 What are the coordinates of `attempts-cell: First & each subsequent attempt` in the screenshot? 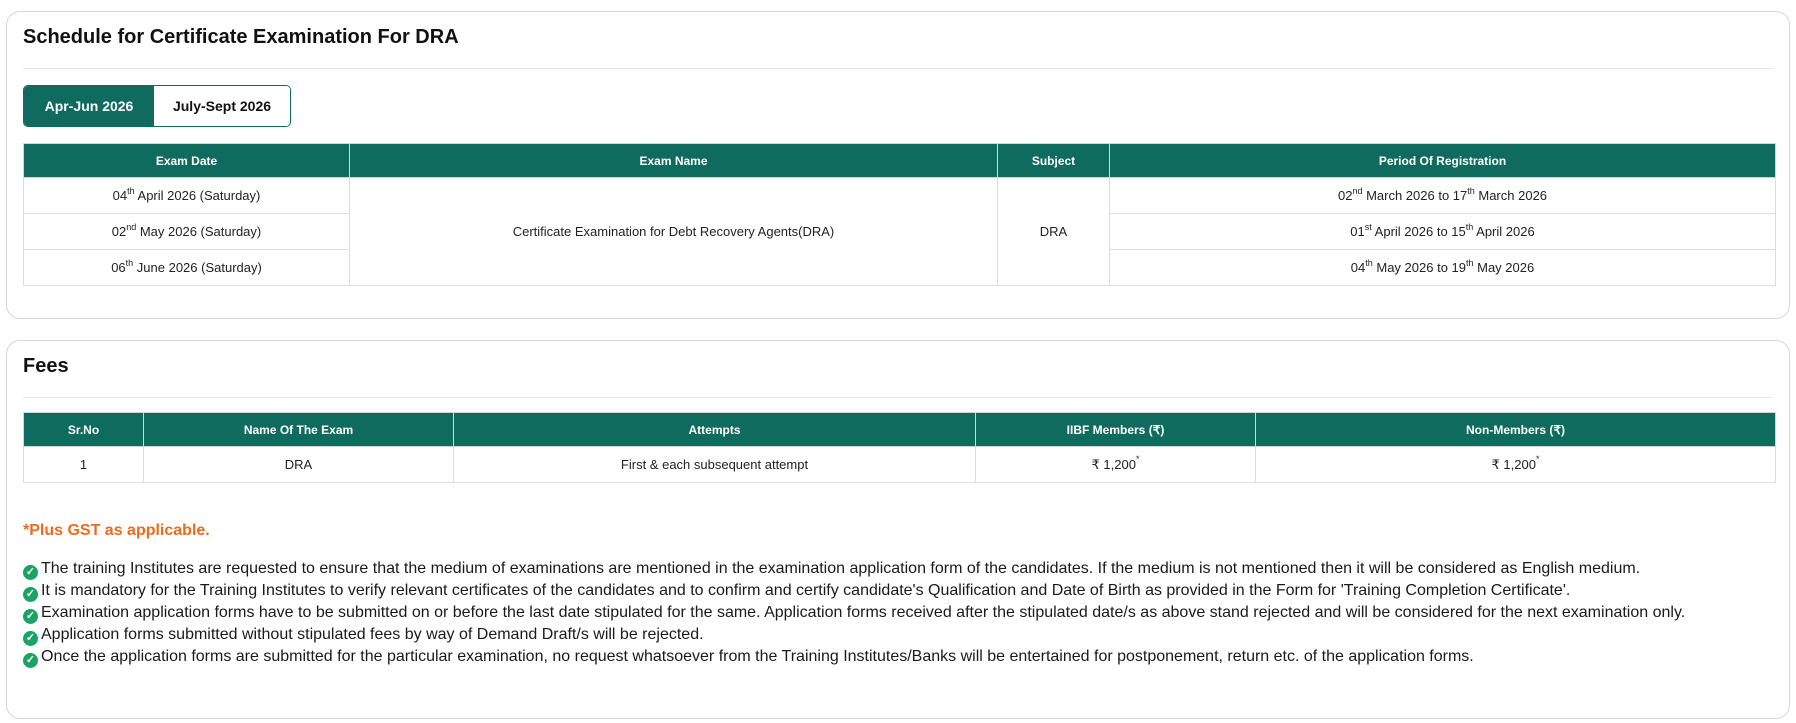 It's located at (714, 464).